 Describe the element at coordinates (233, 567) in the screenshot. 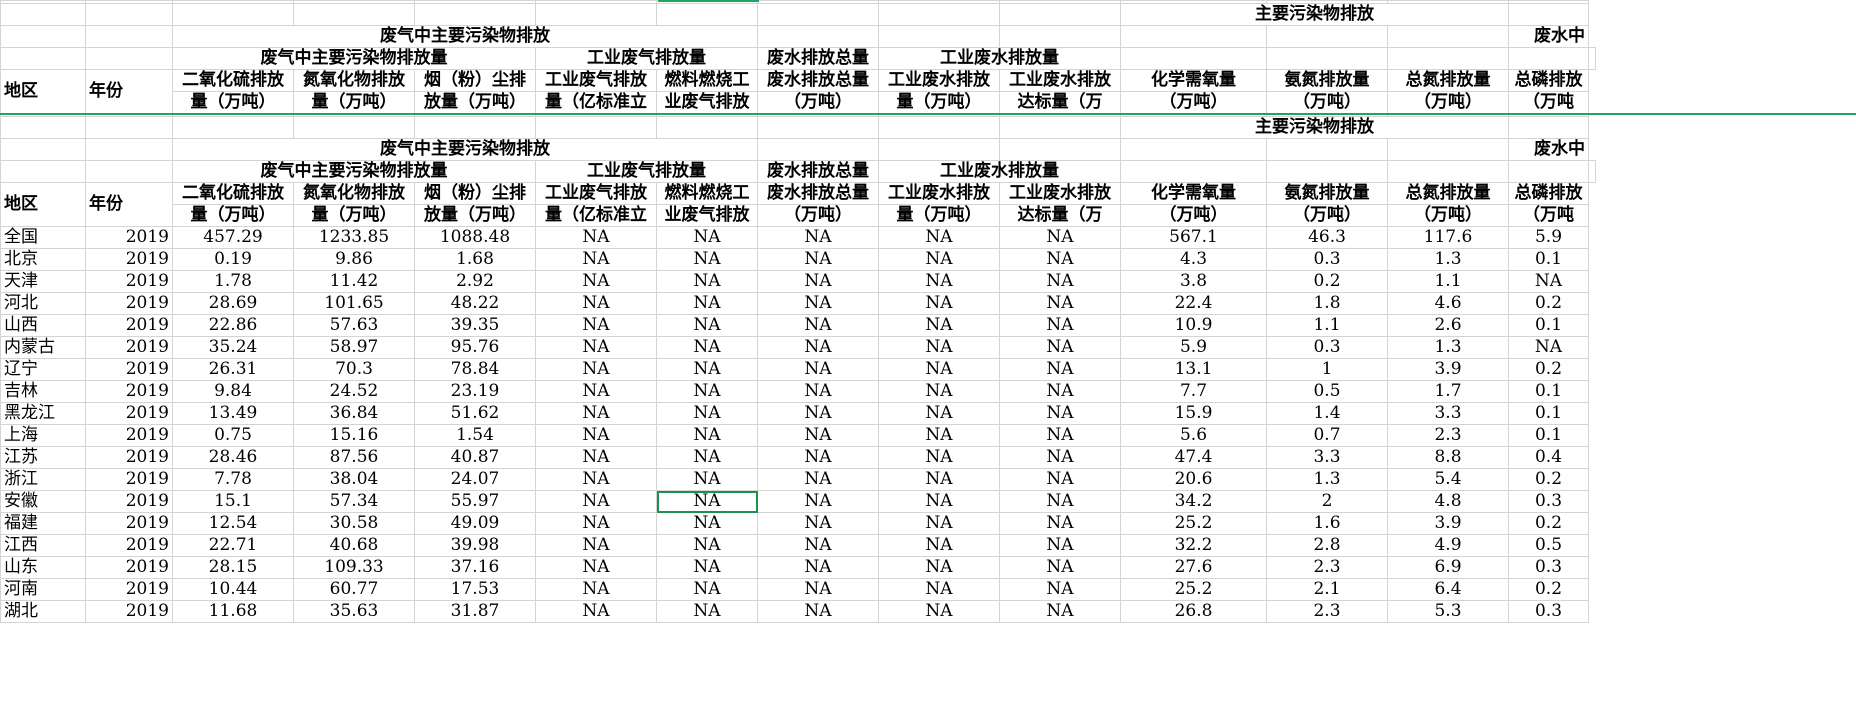

I see `data-cell: 28.15` at that location.